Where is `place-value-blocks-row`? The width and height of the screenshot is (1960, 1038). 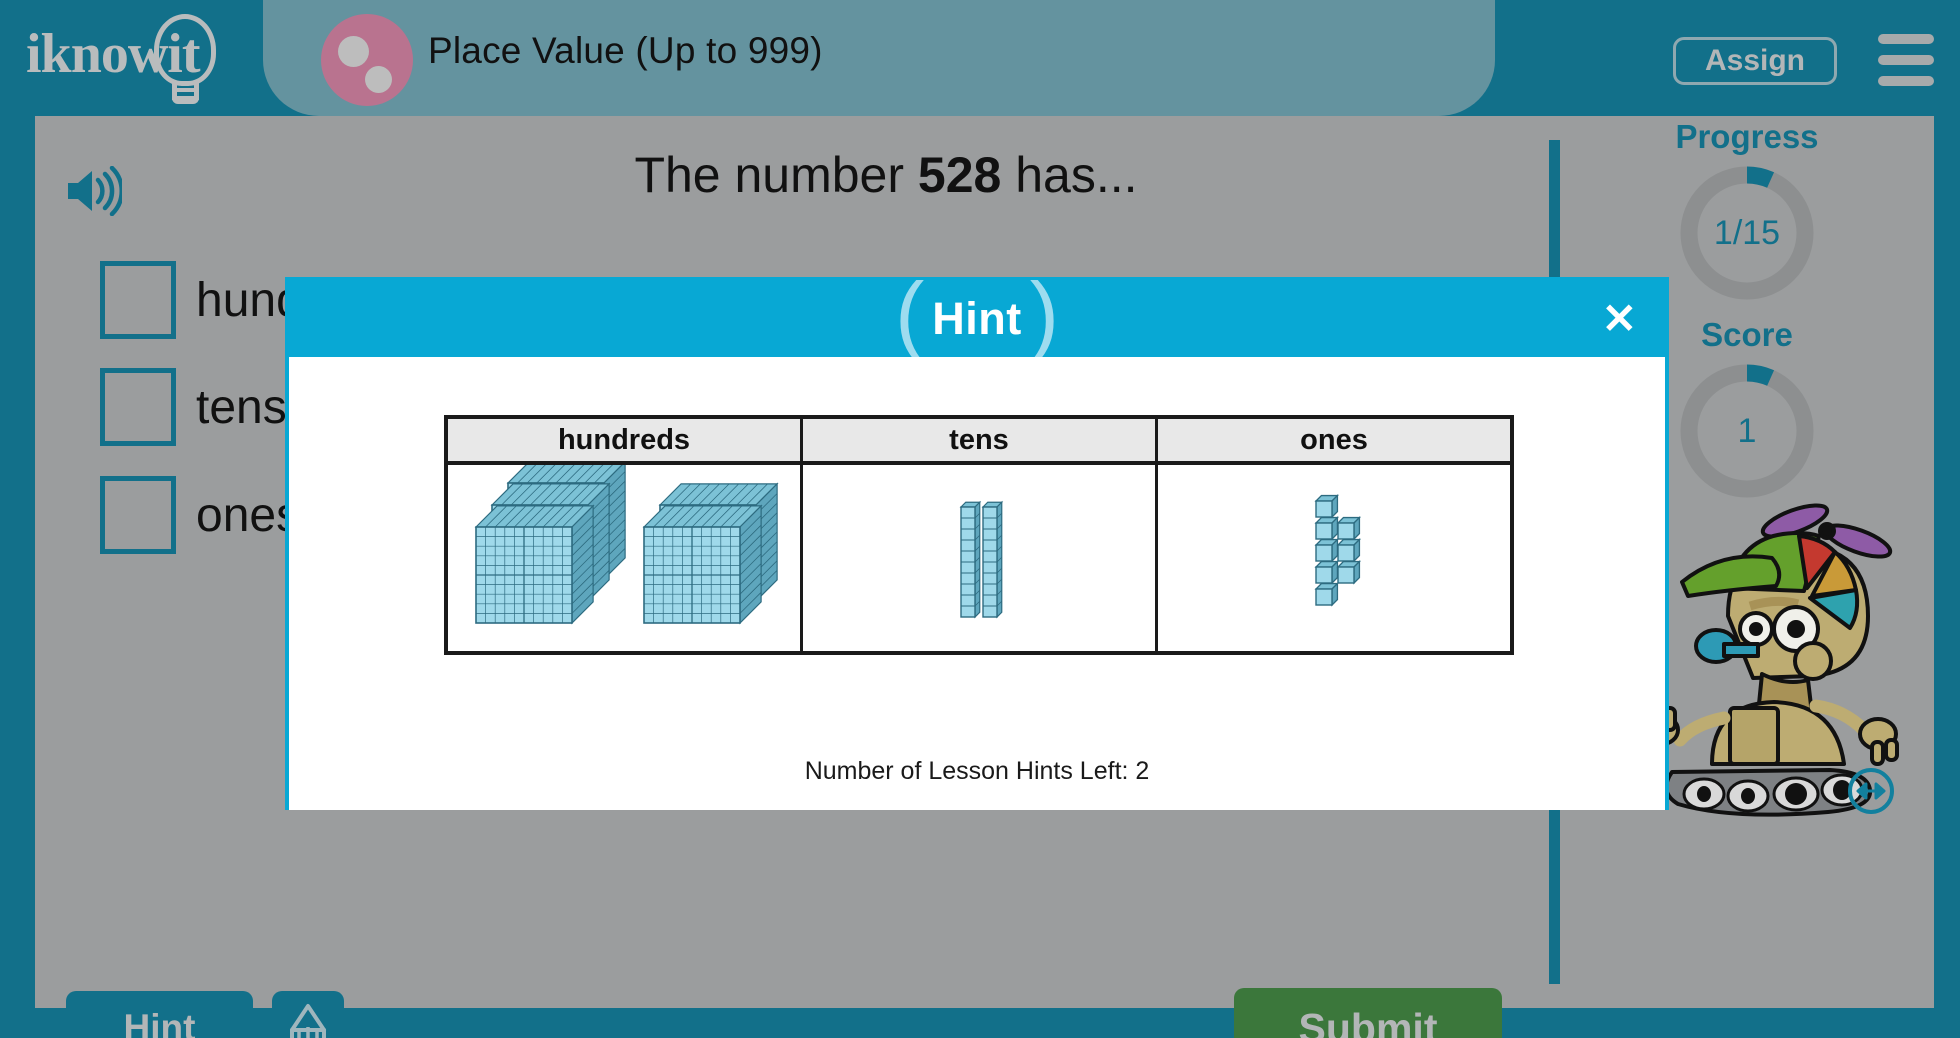 place-value-blocks-row is located at coordinates (979, 558).